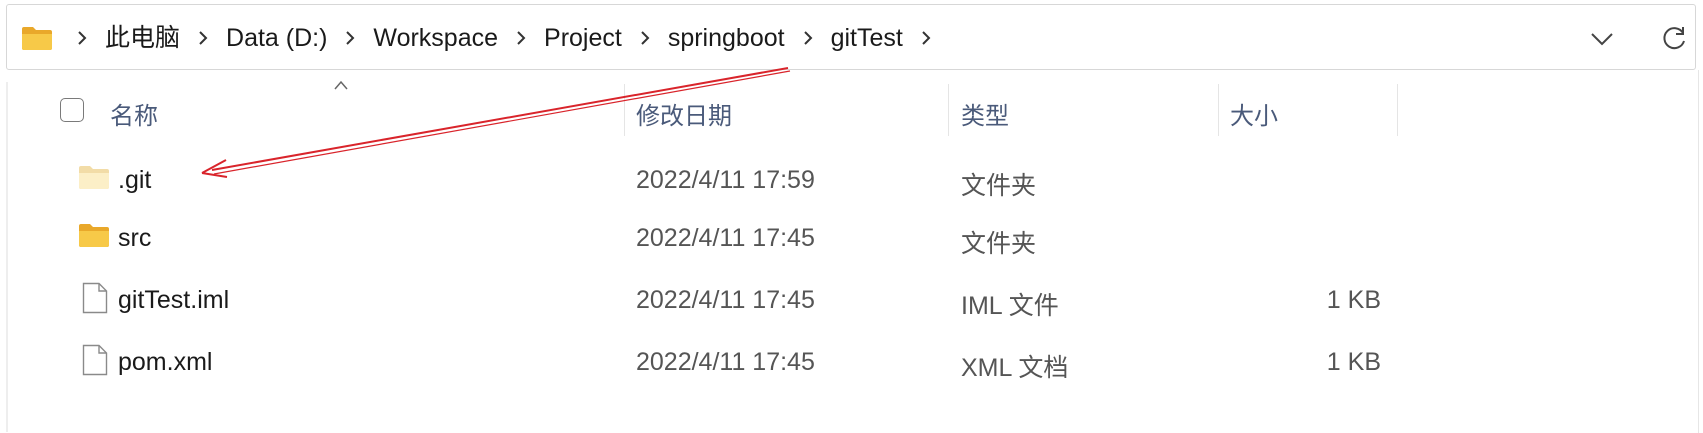 Image resolution: width=1703 pixels, height=433 pixels. Describe the element at coordinates (851, 180) in the screenshot. I see `file-row-git: .git 2022/4/11 17:59 文件夹` at that location.